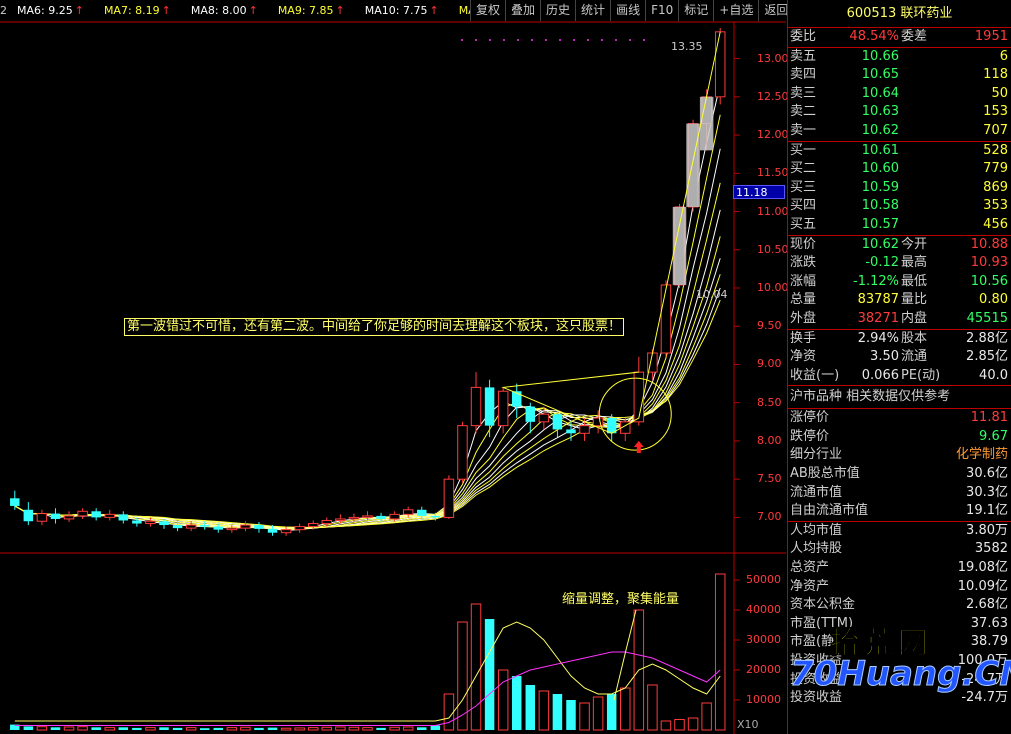 The image size is (1011, 734). What do you see at coordinates (763, 609) in the screenshot?
I see `volume-tick-label: 40000` at bounding box center [763, 609].